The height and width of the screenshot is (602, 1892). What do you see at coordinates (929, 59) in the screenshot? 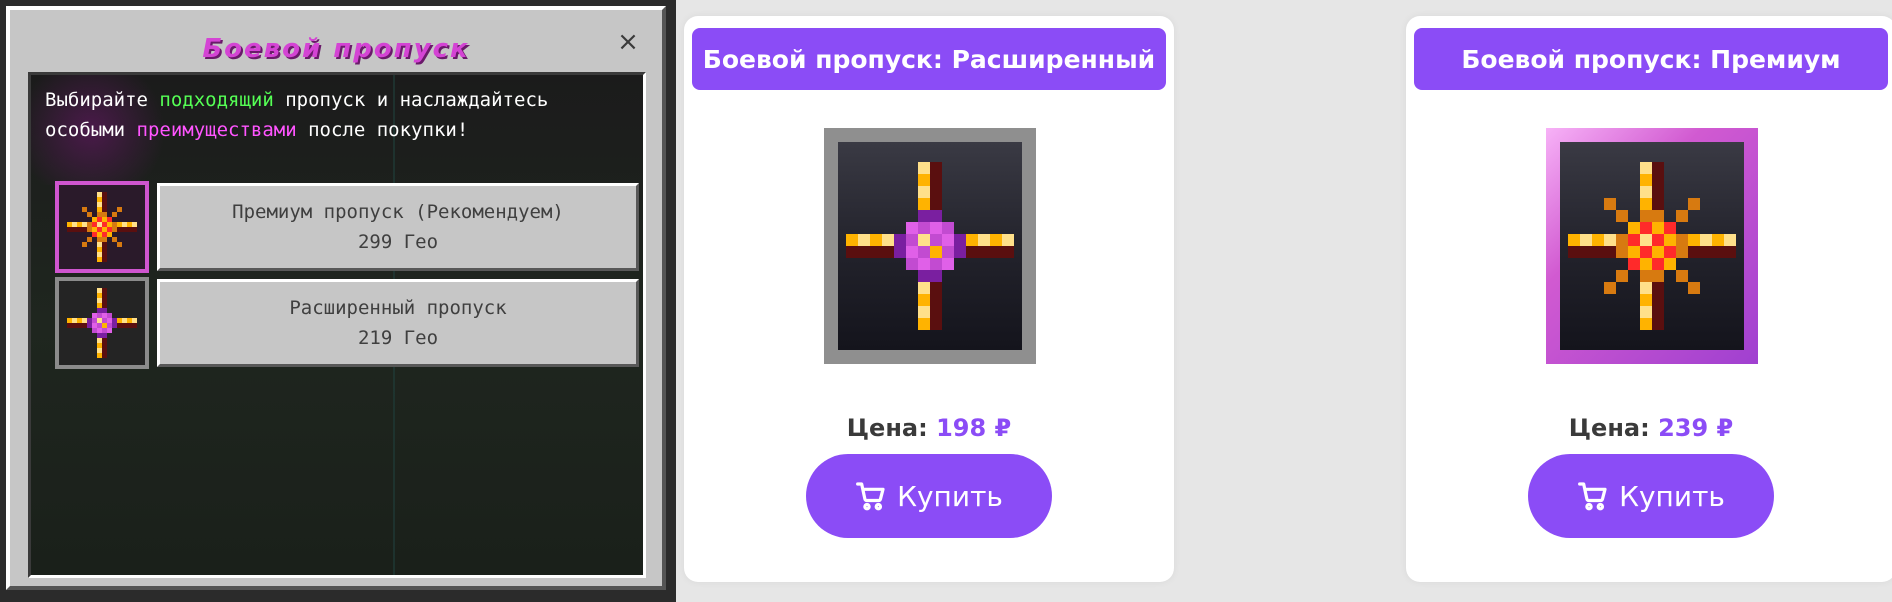
I see `product-title: Боевой пропуск: Расширенный` at bounding box center [929, 59].